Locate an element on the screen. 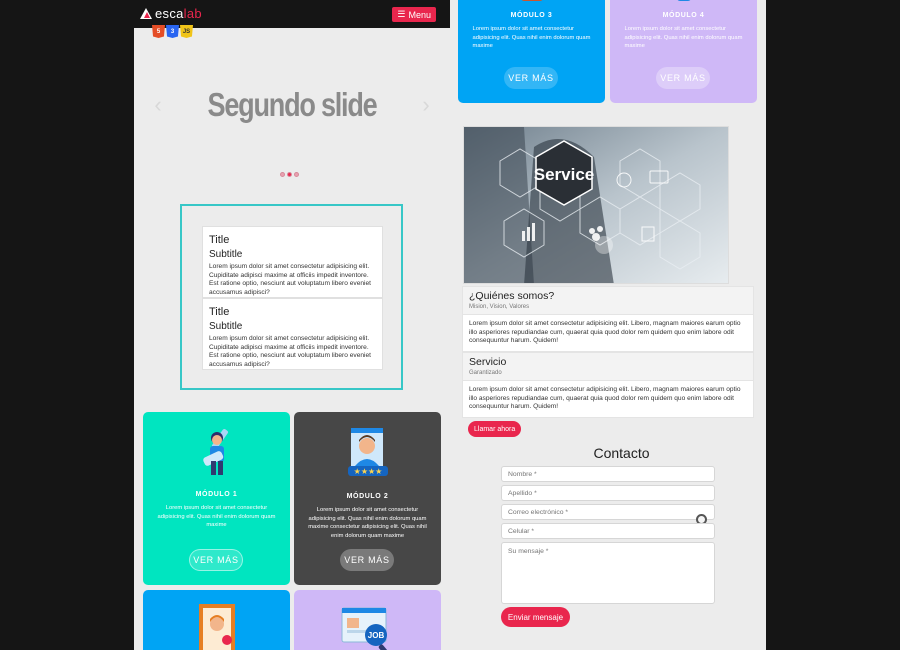 Image resolution: width=900 pixels, height=650 pixels. logo-icon is located at coordinates (146, 13).